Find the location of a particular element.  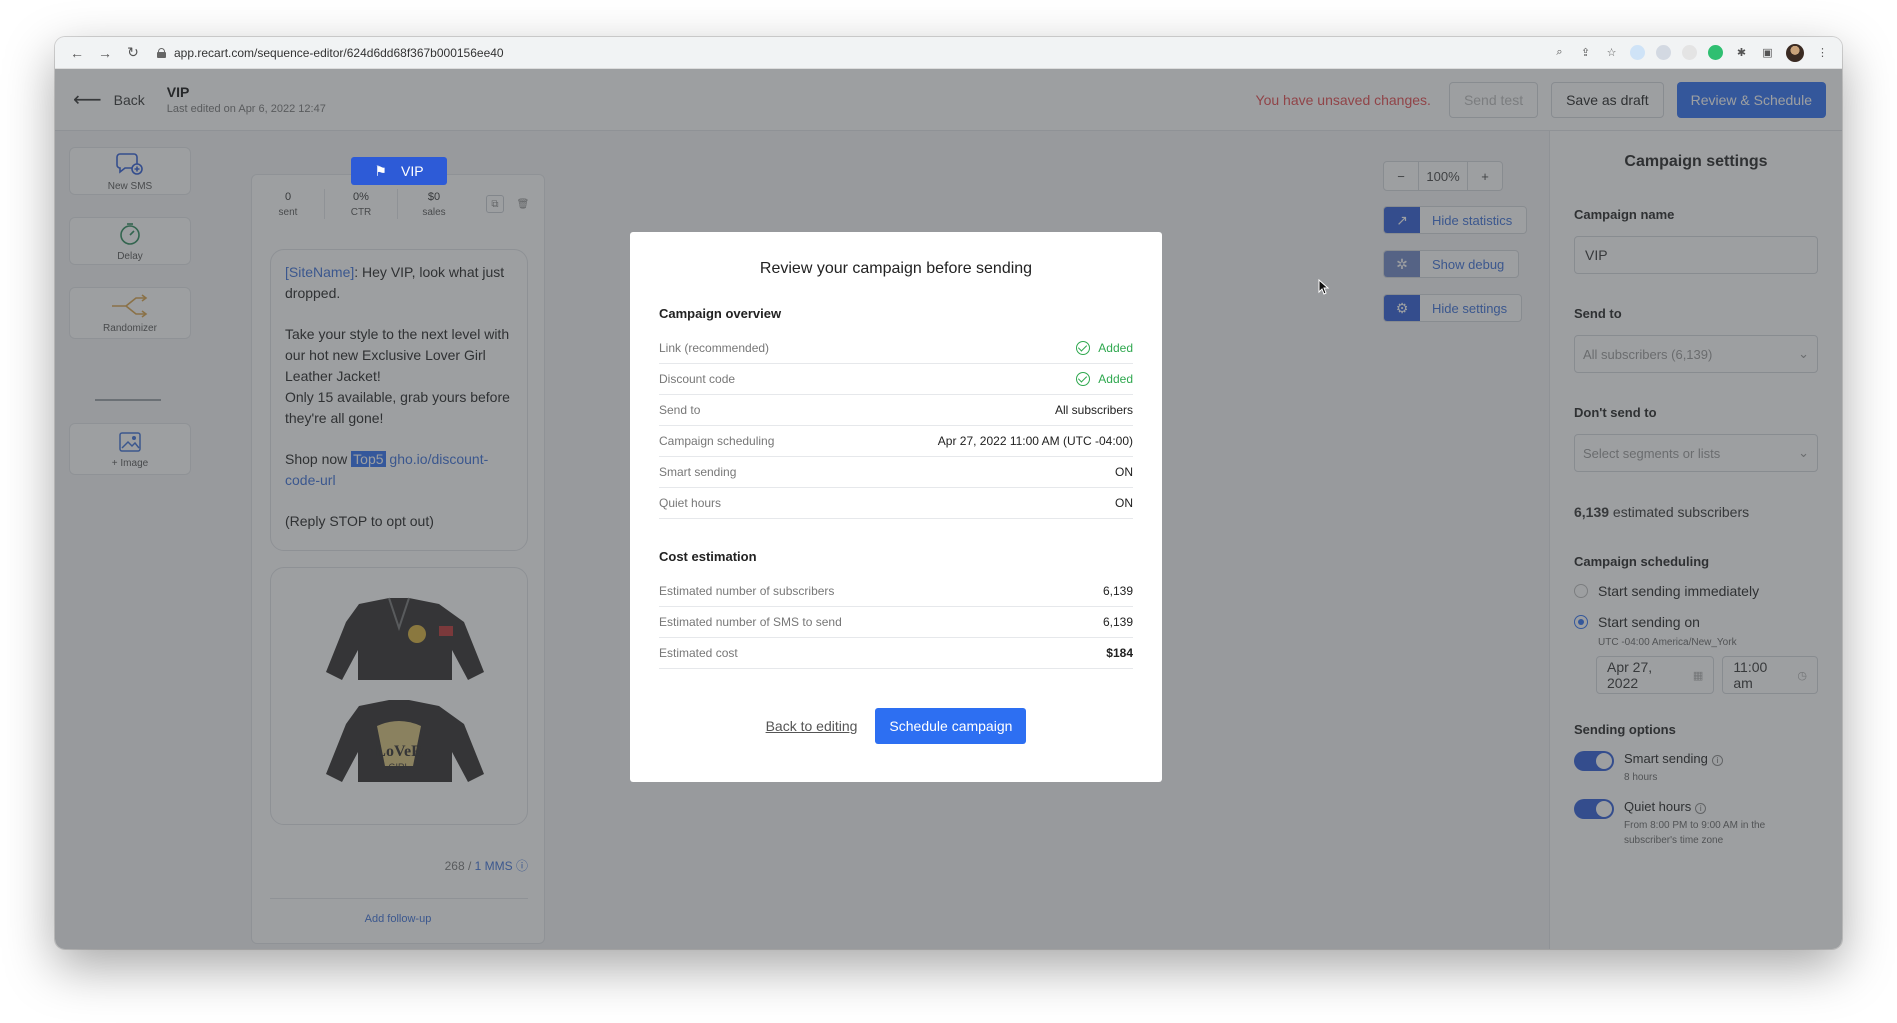

schedule-campaign-button: Schedule campaign is located at coordinates (951, 726).